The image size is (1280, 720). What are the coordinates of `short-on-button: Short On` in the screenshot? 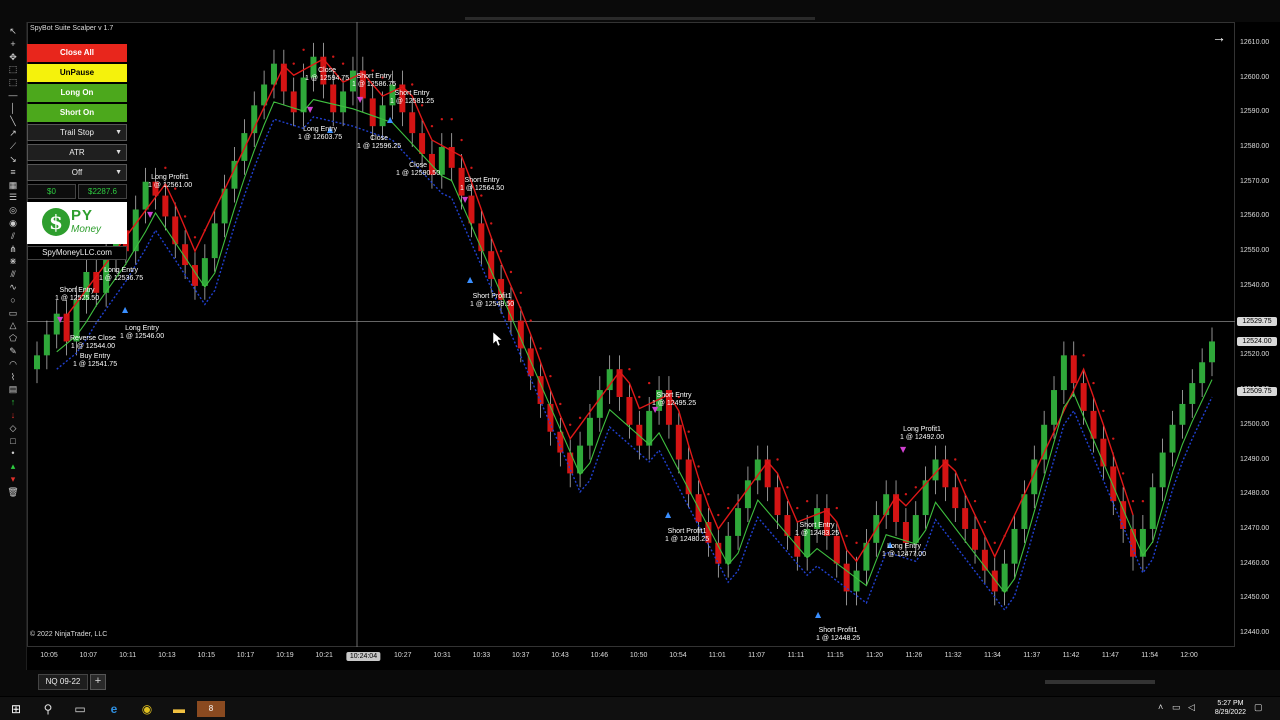 It's located at (77, 113).